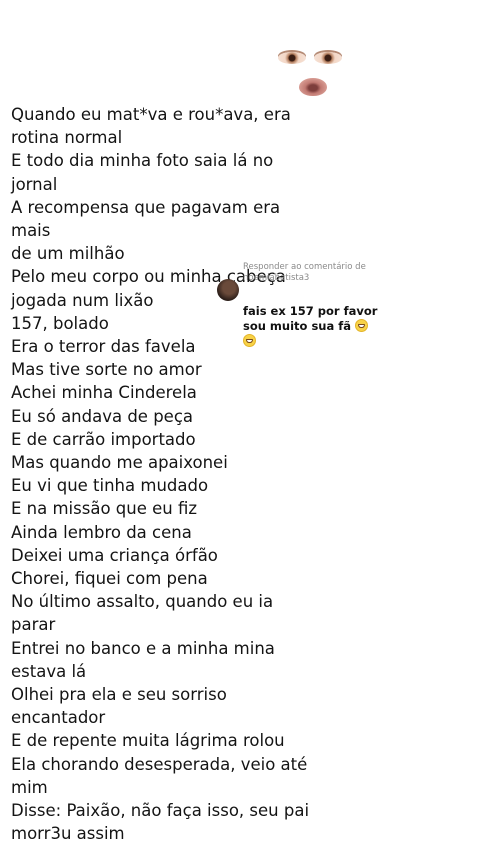  Describe the element at coordinates (110, 486) in the screenshot. I see `lyric-line: Eu vi que tinha mudado` at that location.